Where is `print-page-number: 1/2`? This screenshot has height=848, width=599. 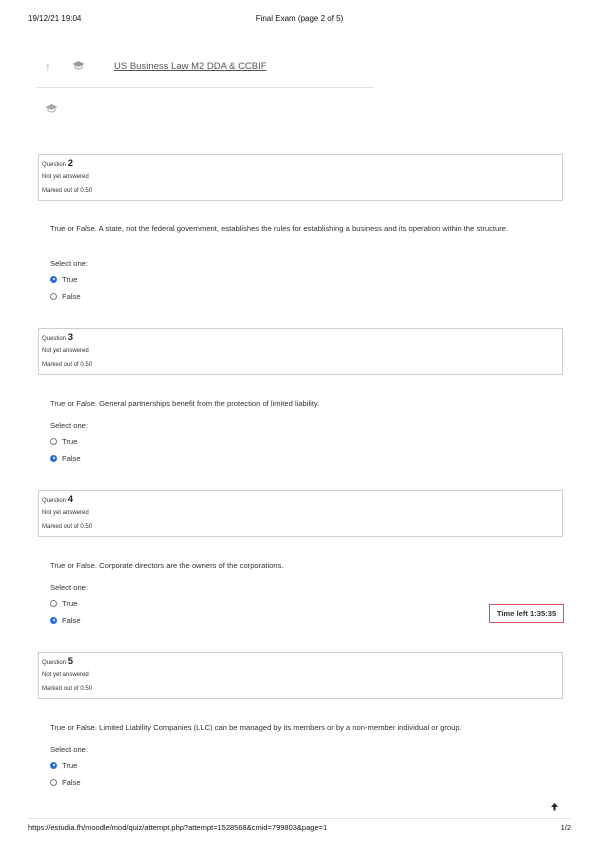
print-page-number: 1/2 is located at coordinates (565, 827).